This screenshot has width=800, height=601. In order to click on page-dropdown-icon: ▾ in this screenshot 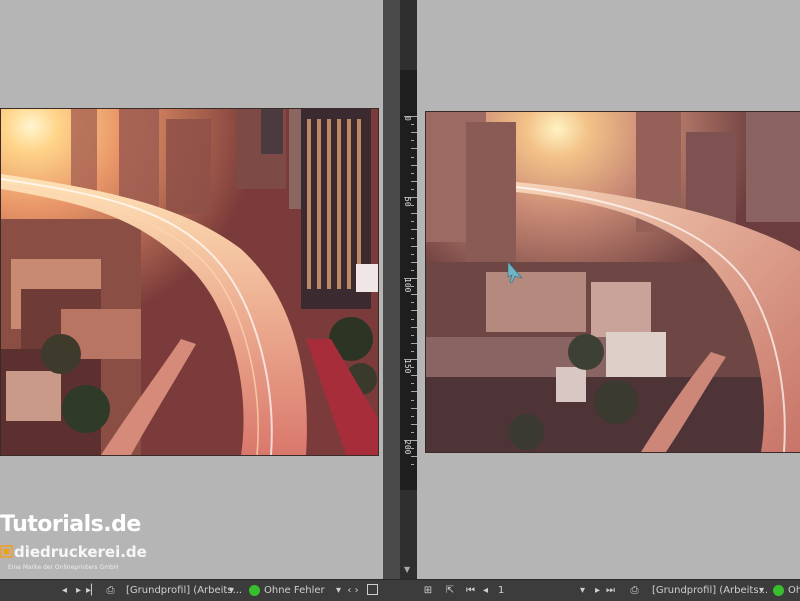, I will do `click(582, 590)`.